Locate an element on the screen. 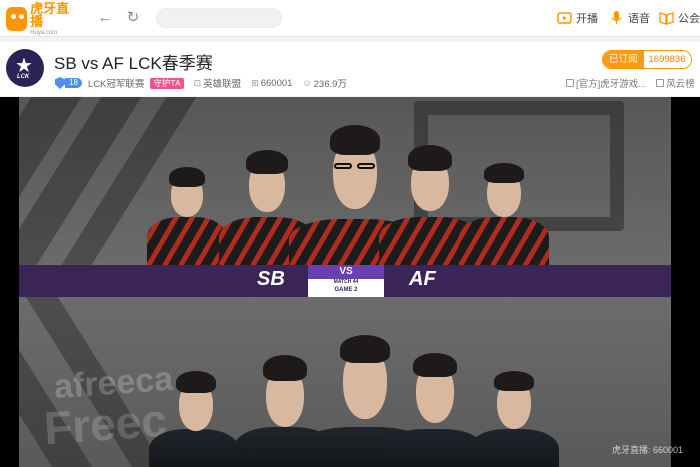 The width and height of the screenshot is (700, 467). shield-icon is located at coordinates (60, 83).